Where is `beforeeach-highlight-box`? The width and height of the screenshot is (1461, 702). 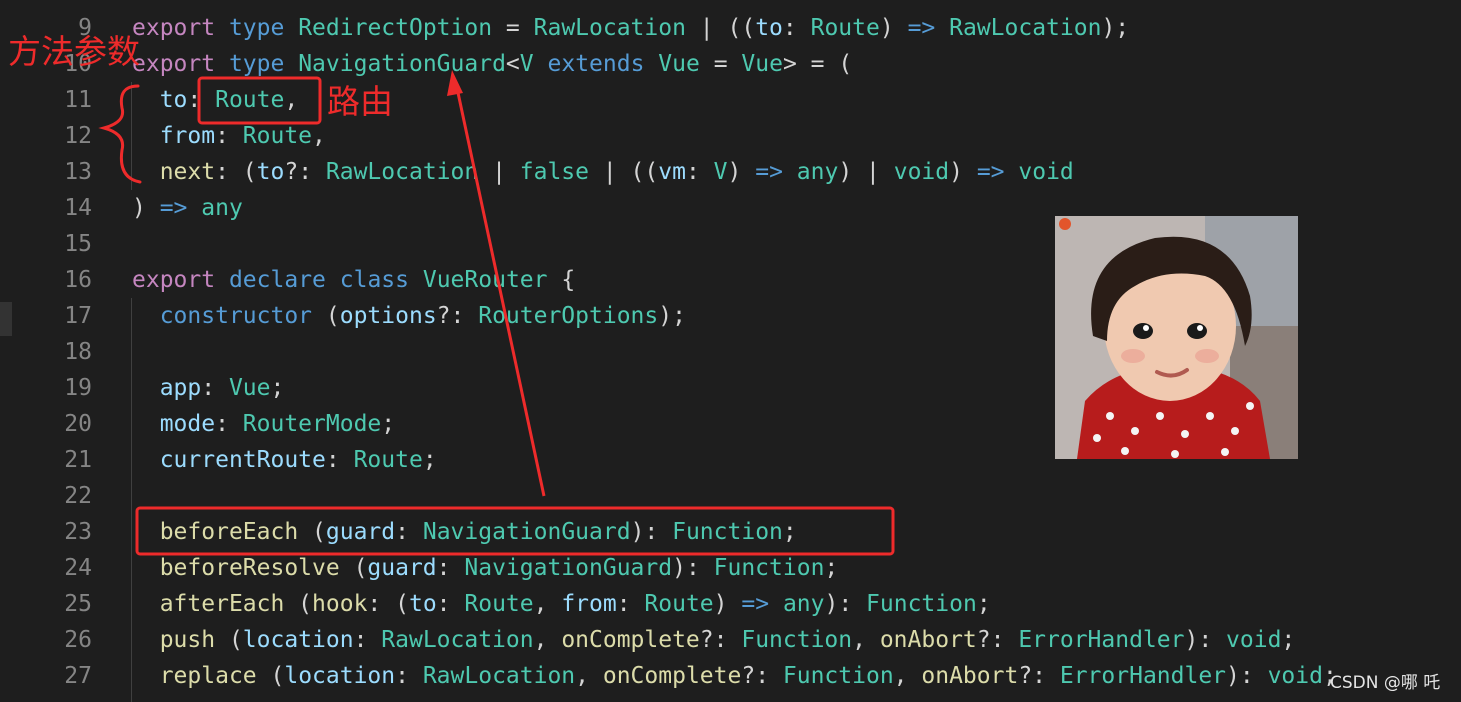 beforeeach-highlight-box is located at coordinates (515, 531).